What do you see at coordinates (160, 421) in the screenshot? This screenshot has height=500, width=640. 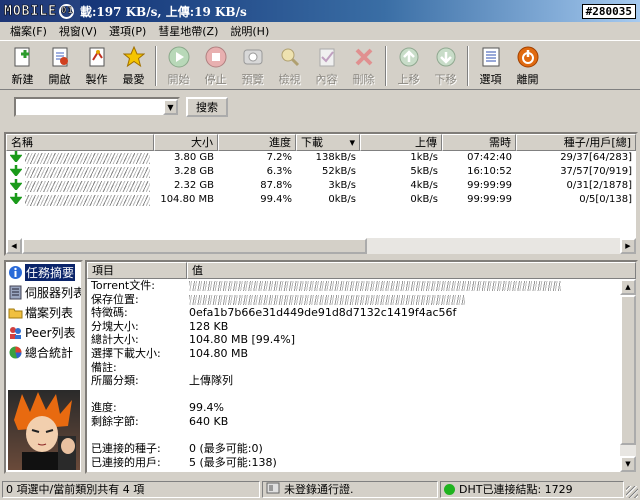 I see `detail-row: 剩餘字節: 640 KB` at bounding box center [160, 421].